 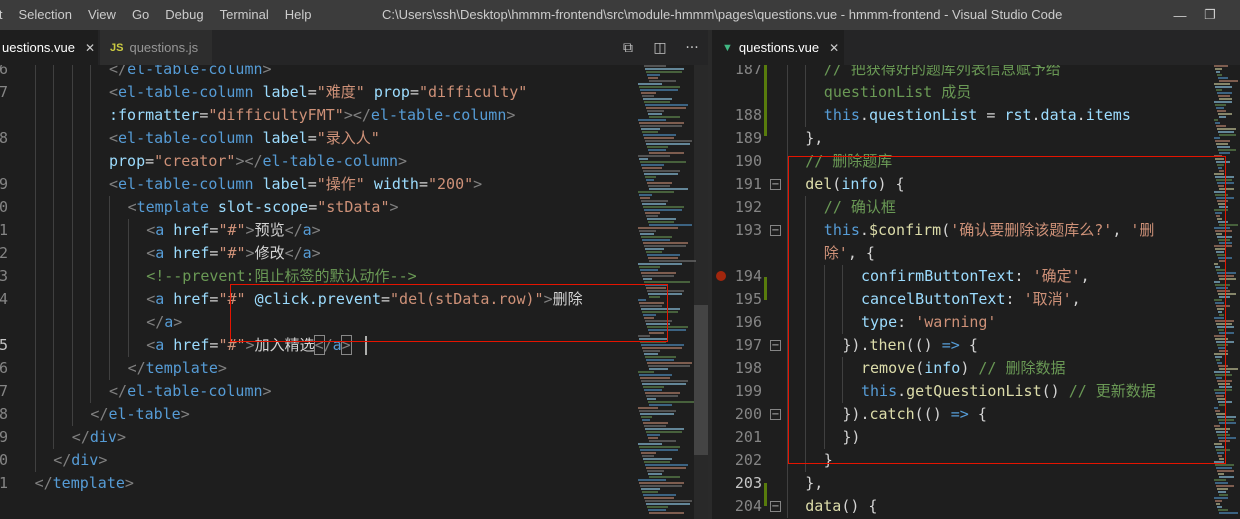 I want to click on code-line: 188 this.questionList = rst.data.items, so click(x=976, y=115).